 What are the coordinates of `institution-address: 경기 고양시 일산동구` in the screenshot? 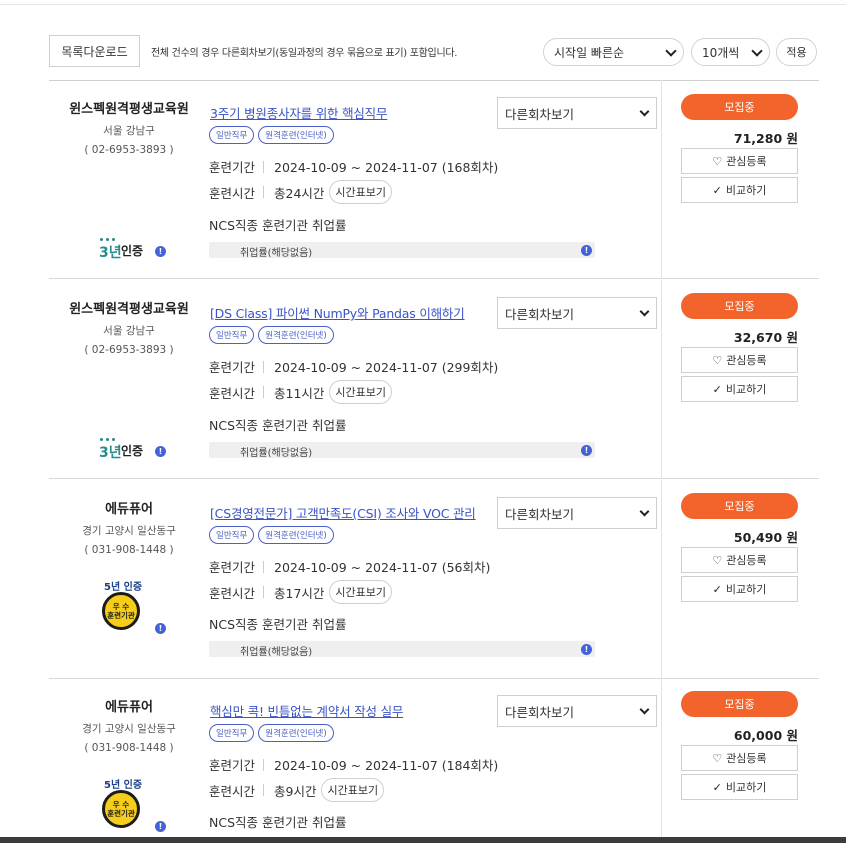 It's located at (129, 729).